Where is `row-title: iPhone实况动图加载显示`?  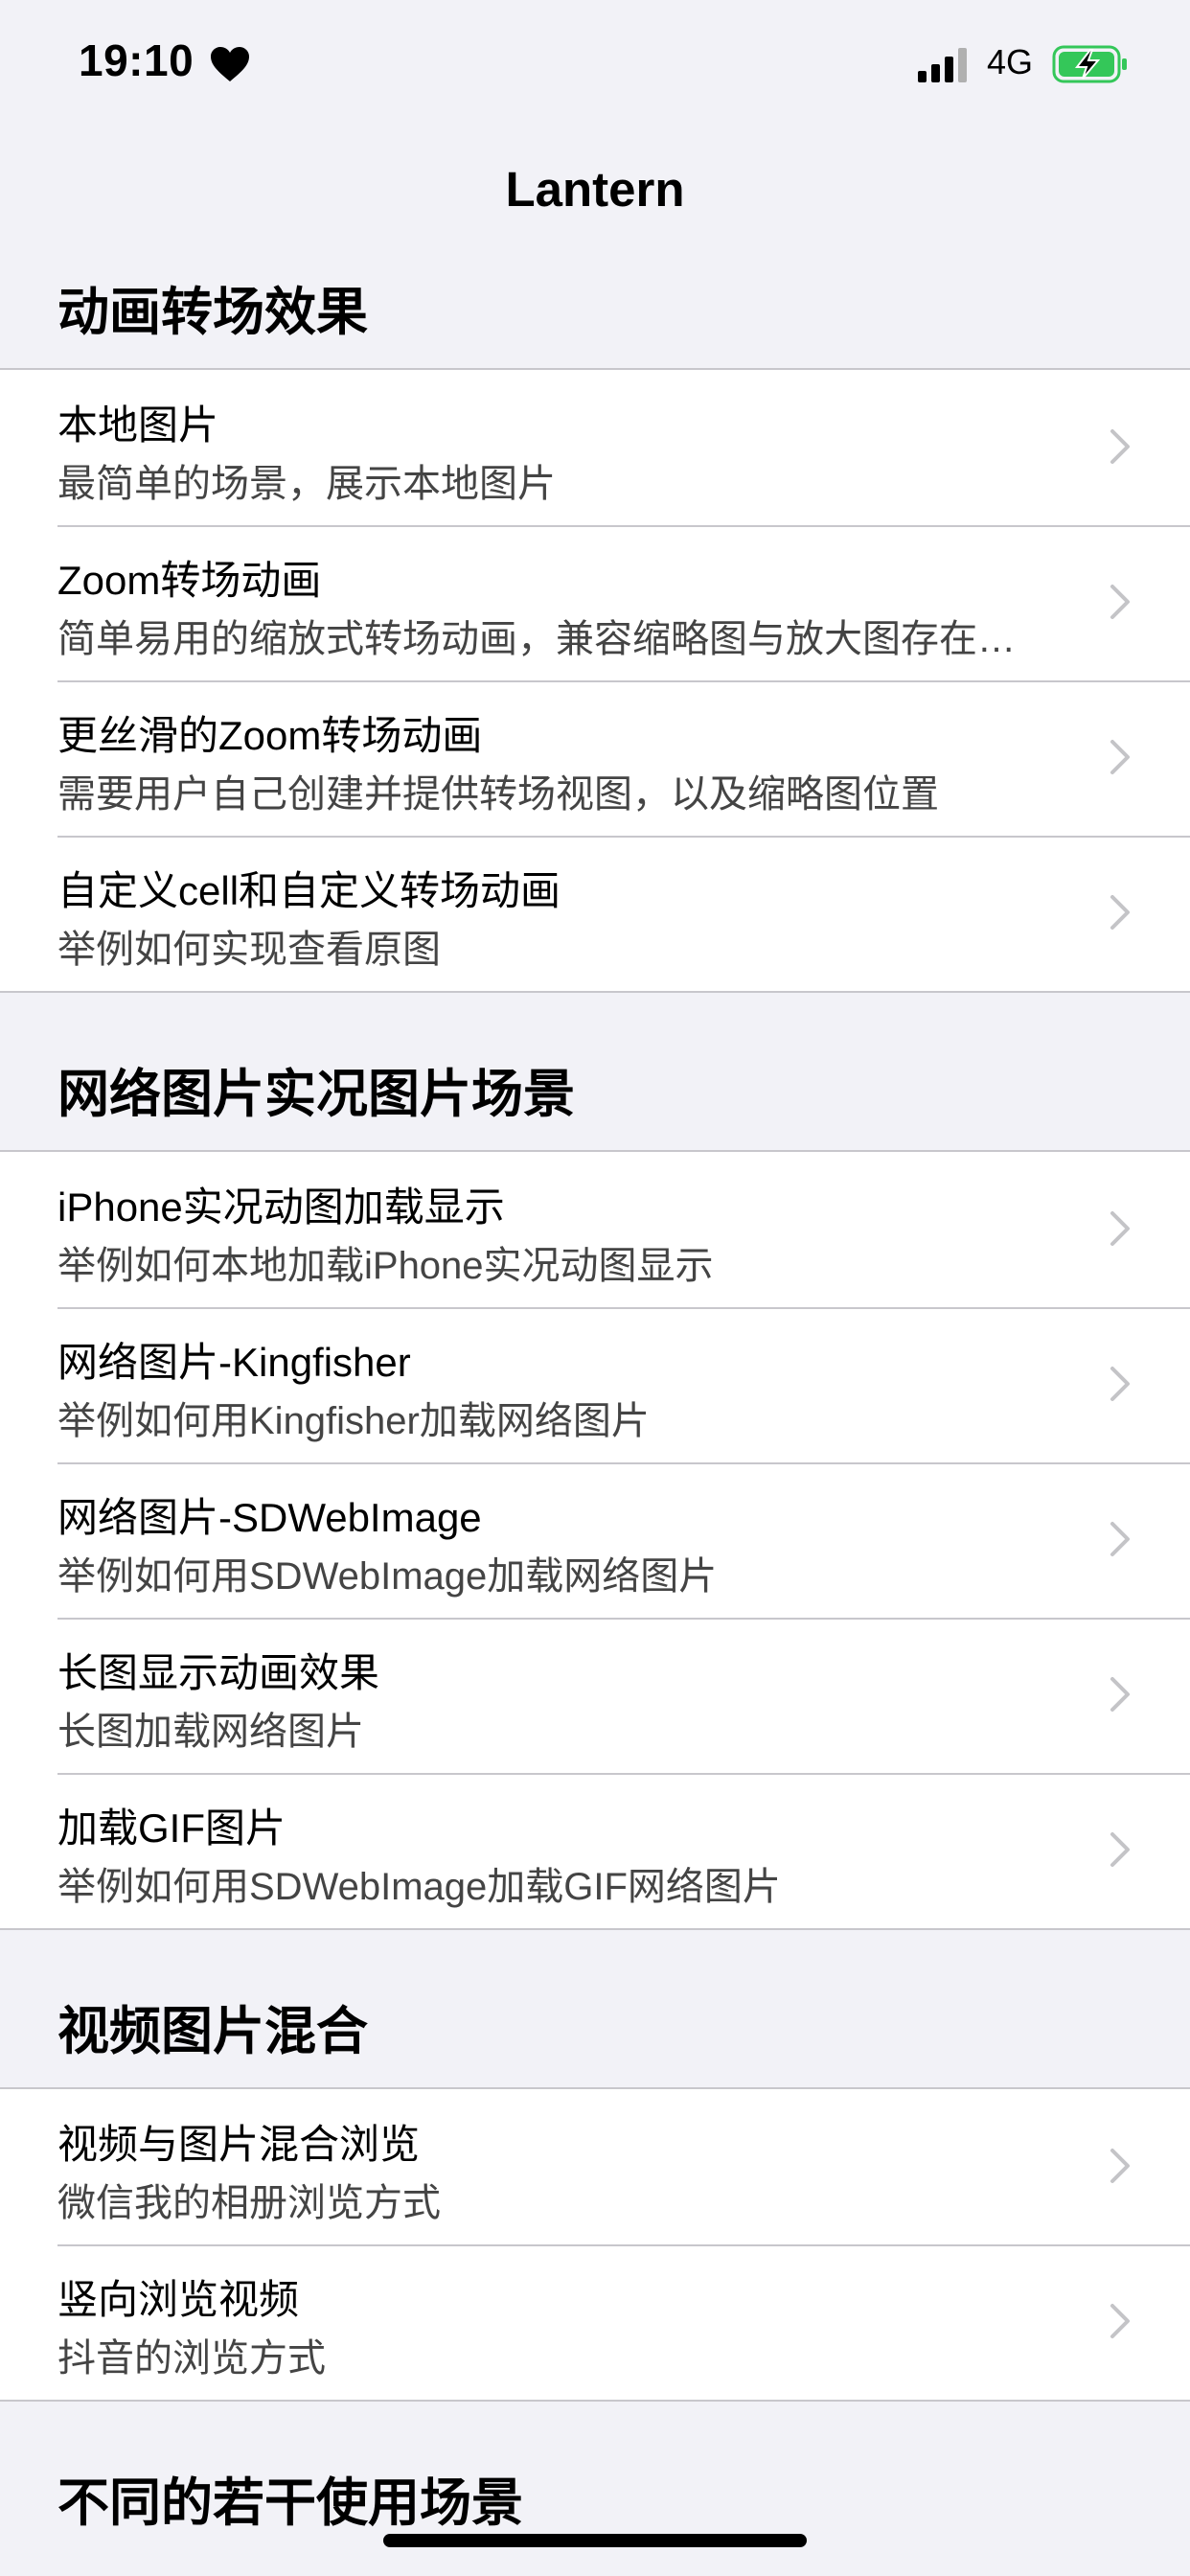 row-title: iPhone实况动图加载显示 is located at coordinates (281, 1207).